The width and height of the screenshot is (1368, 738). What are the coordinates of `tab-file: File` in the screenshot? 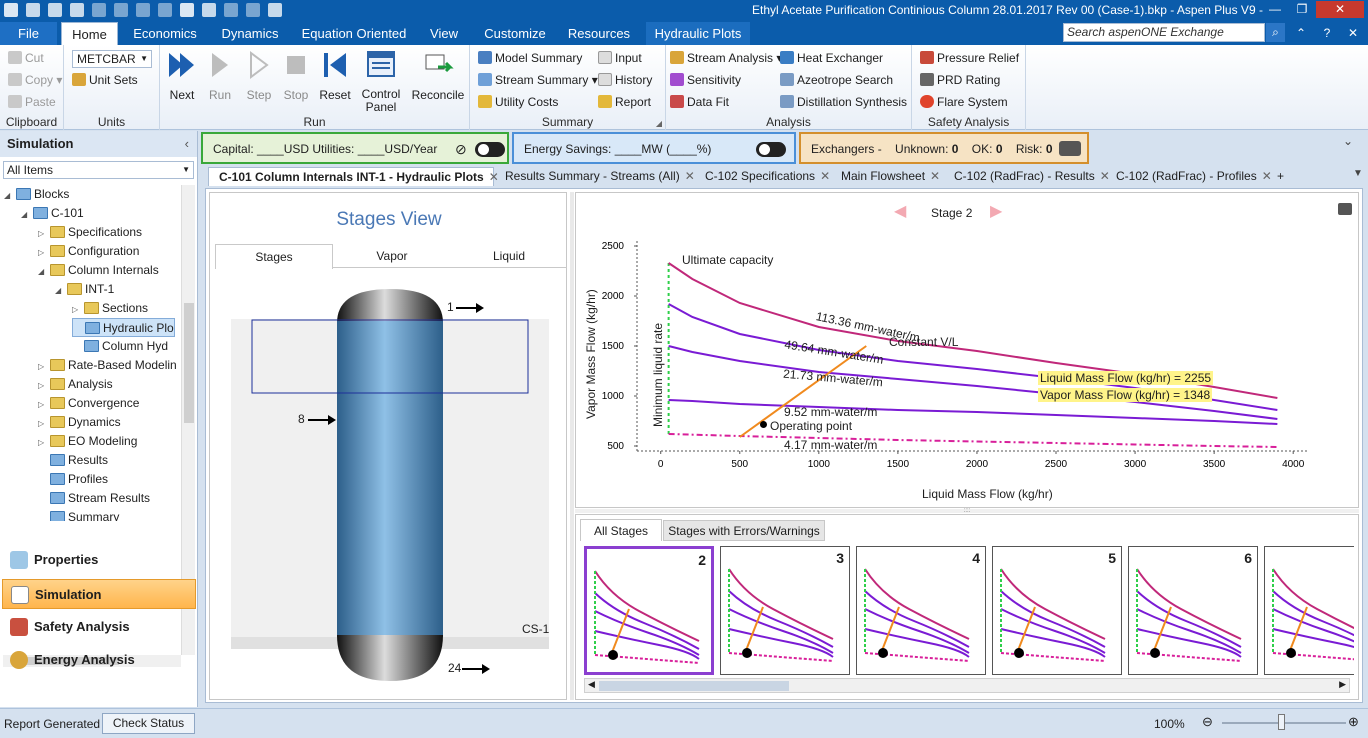 It's located at (28, 33).